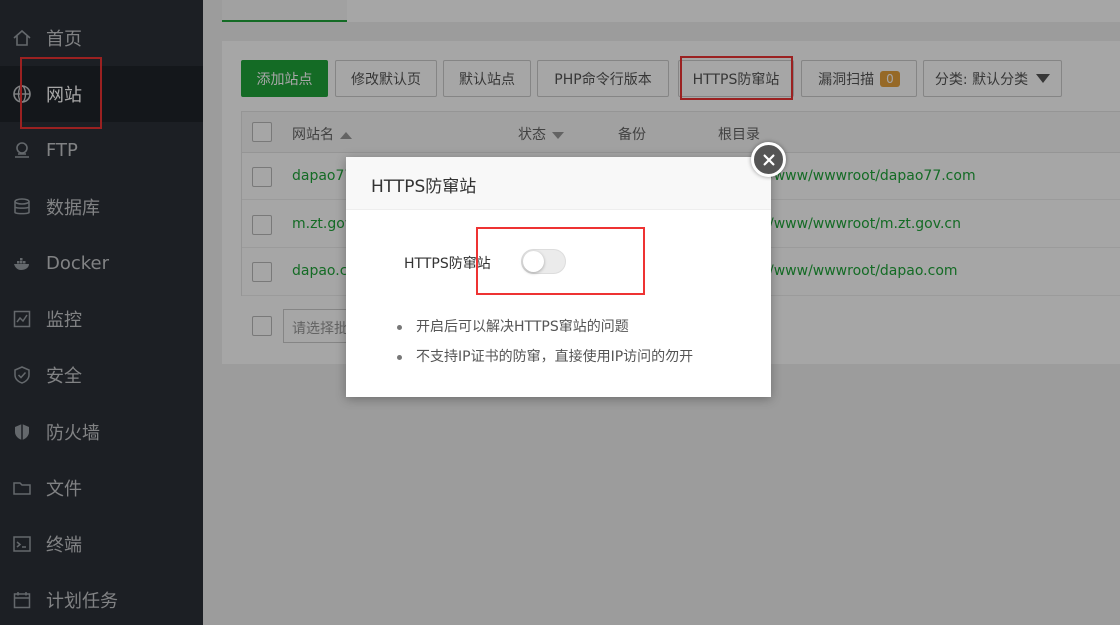  I want to click on close-button, so click(768, 159).